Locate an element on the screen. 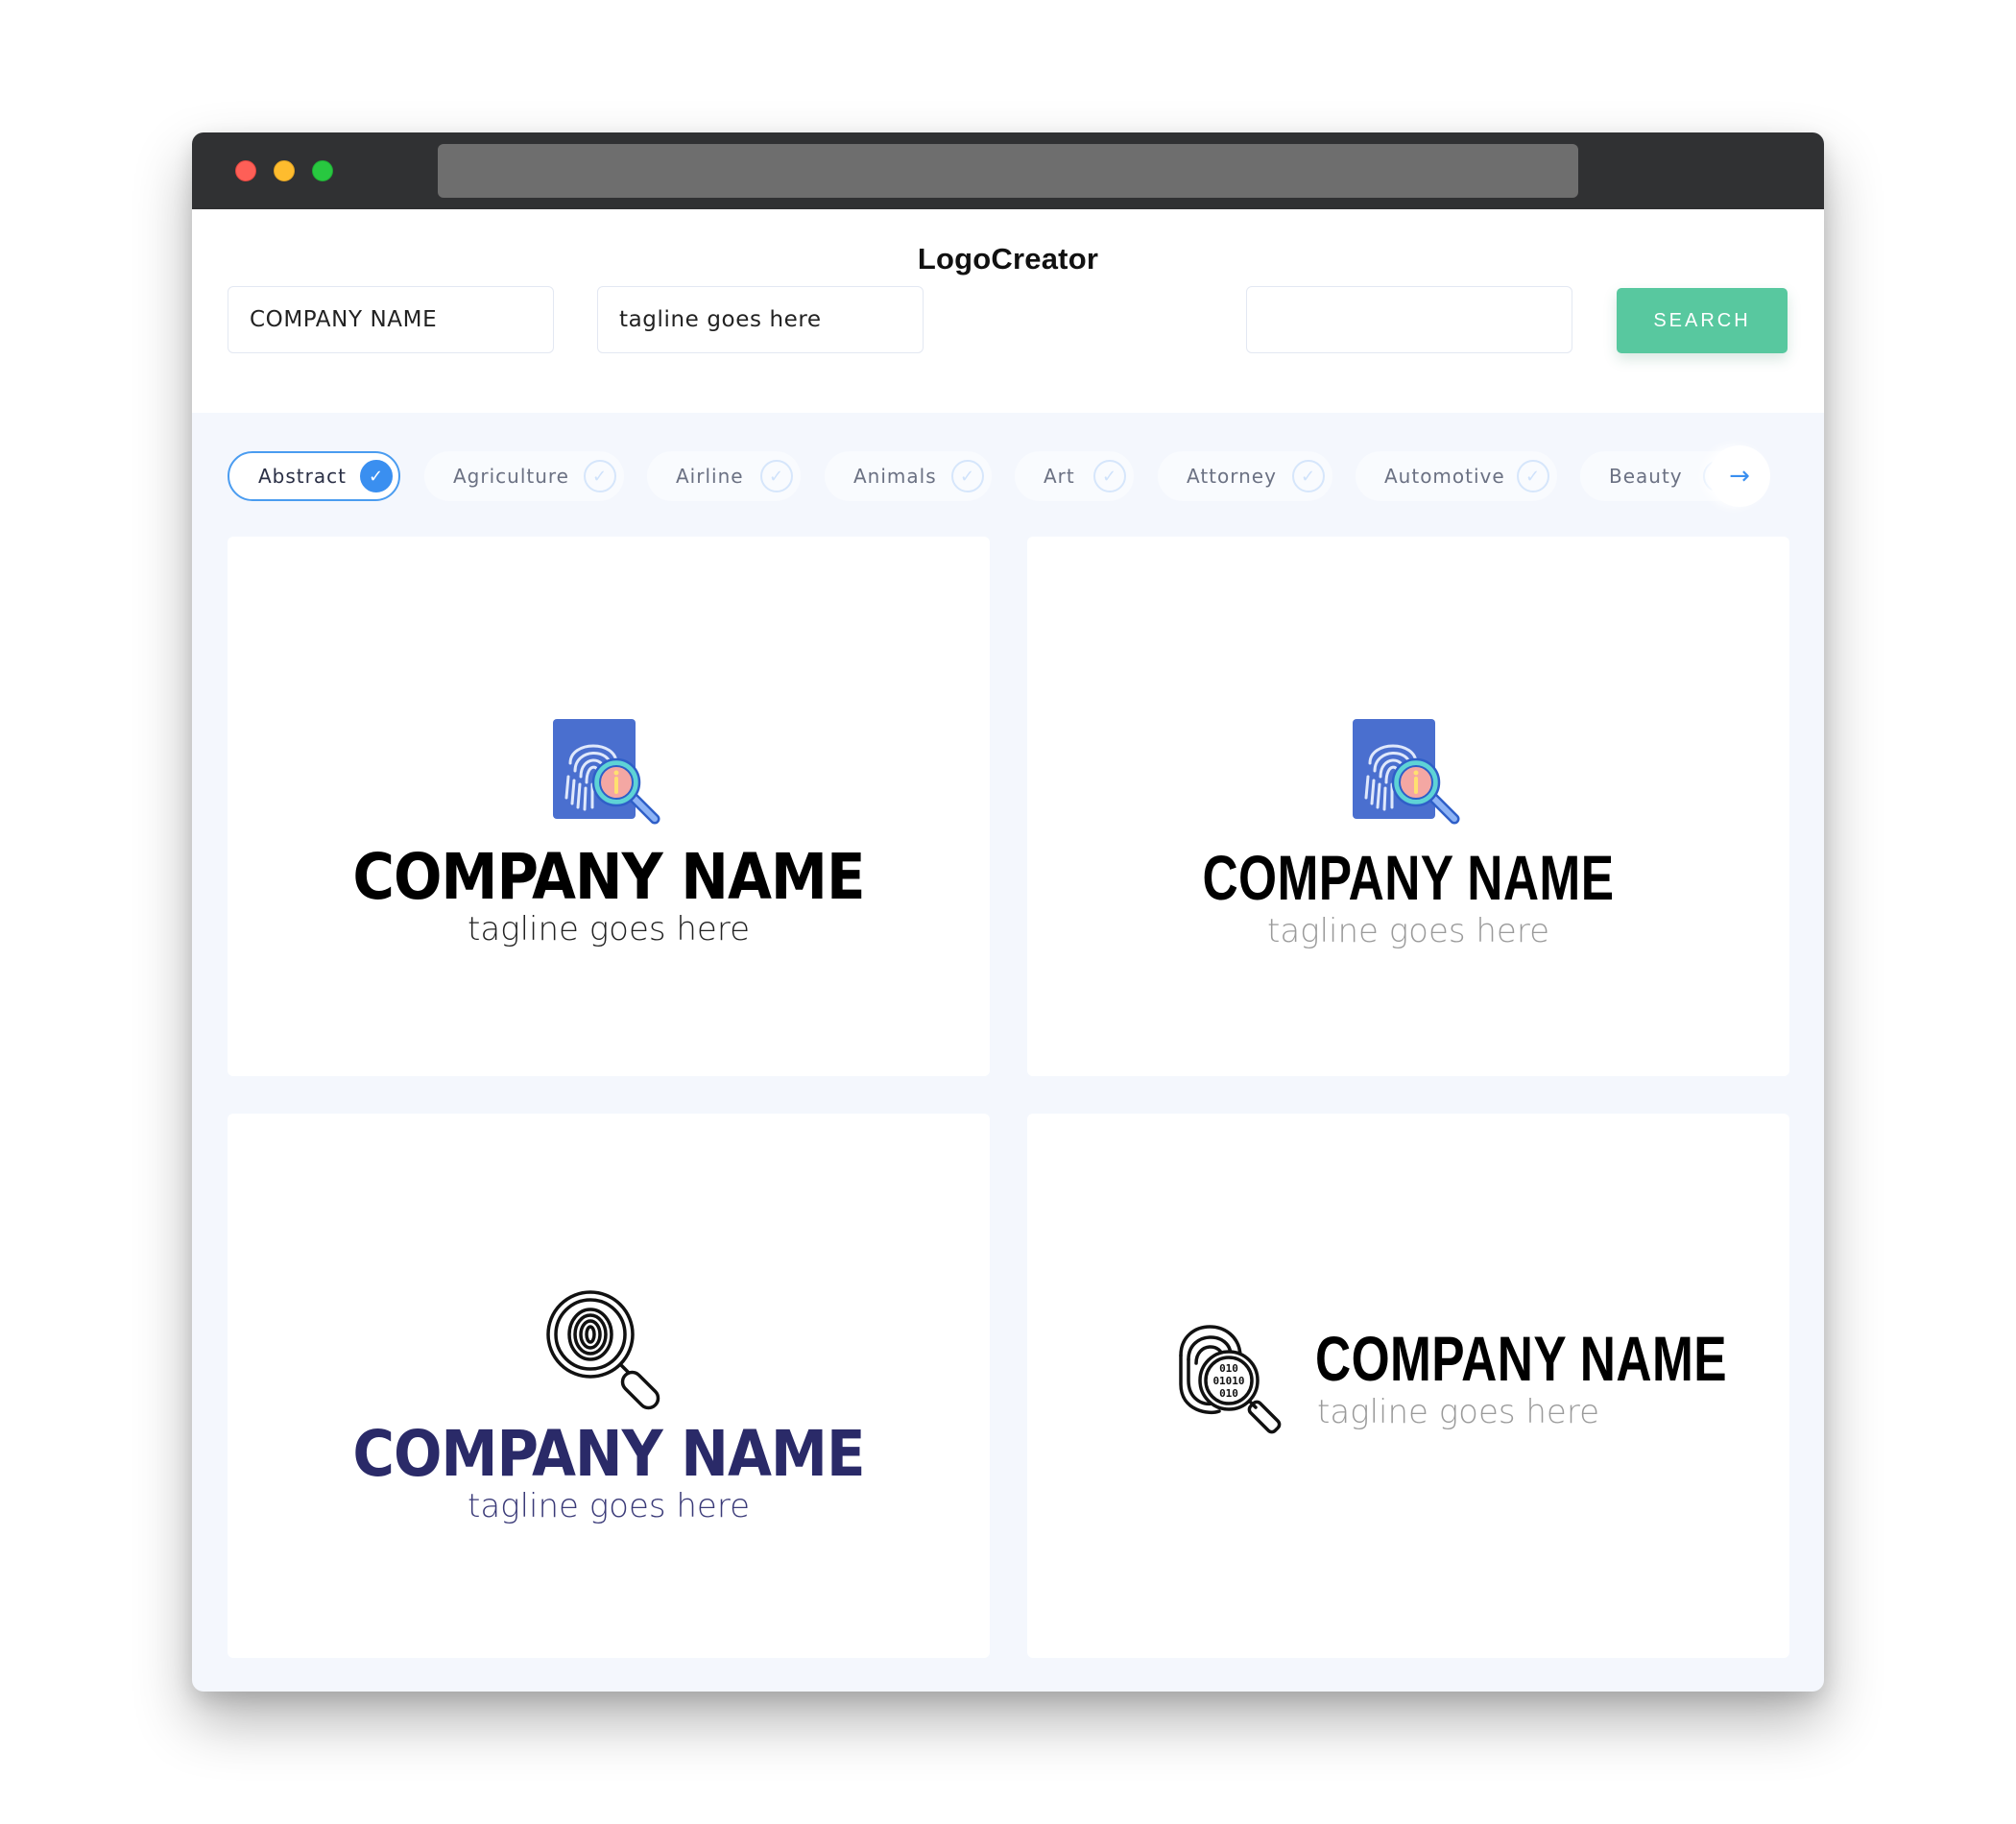  category-chip-airline: Airline ✓ is located at coordinates (724, 476).